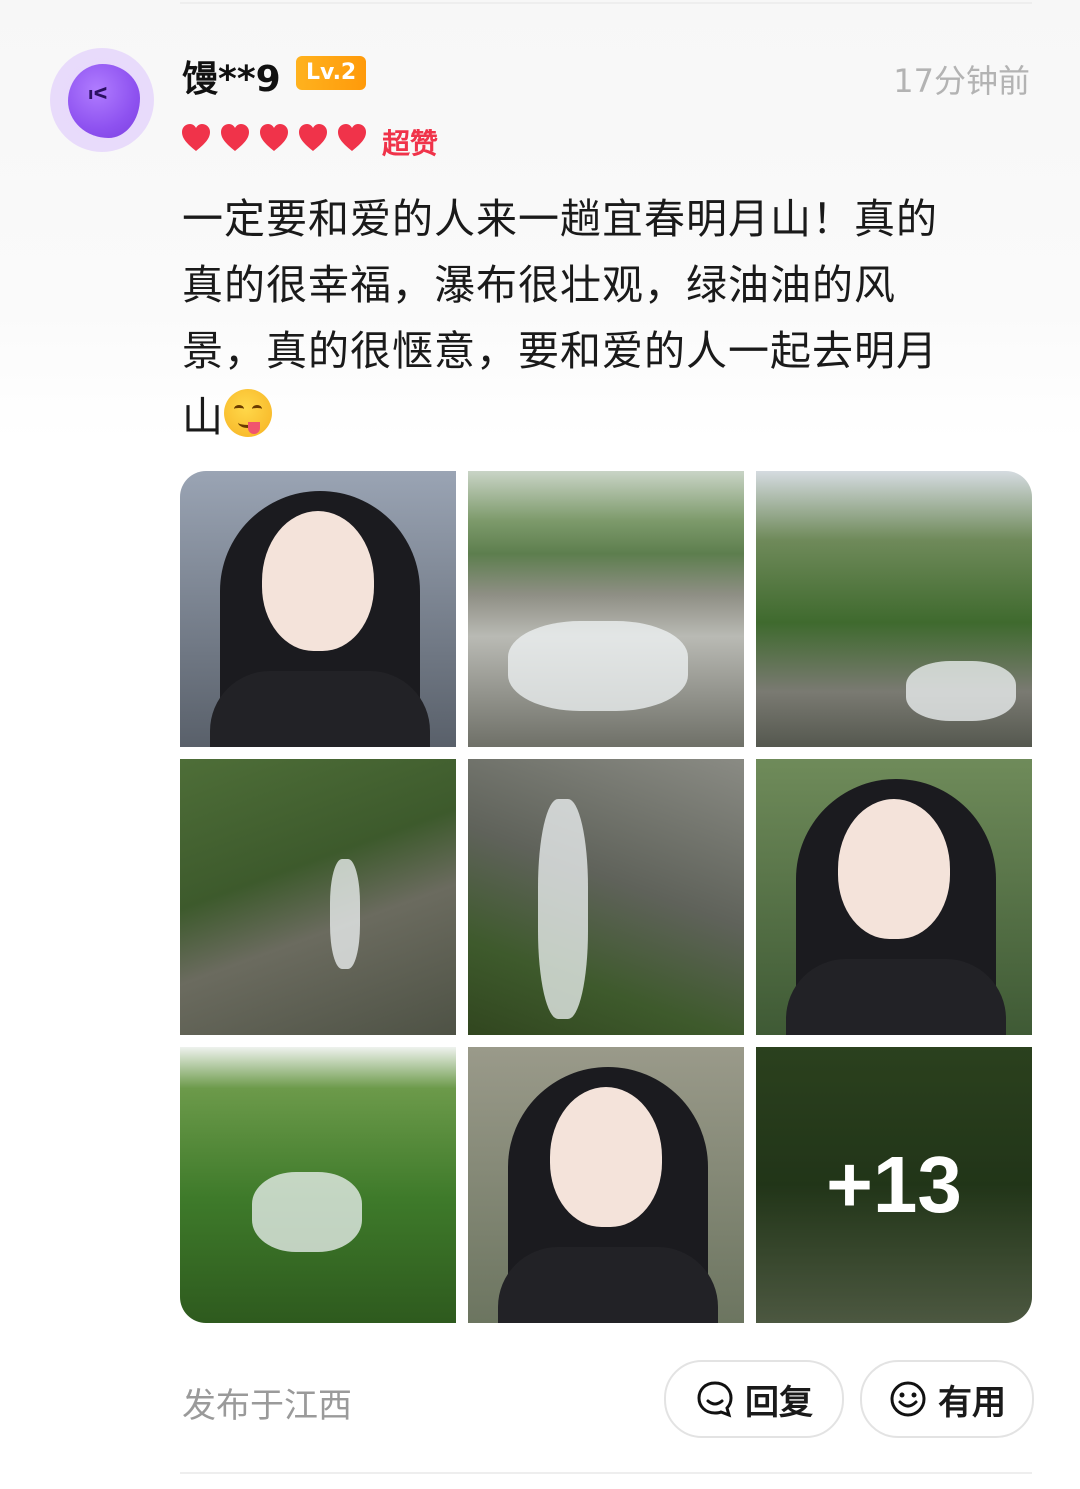 Image resolution: width=1080 pixels, height=1489 pixels. Describe the element at coordinates (779, 1402) in the screenshot. I see `reply-label: 回复` at that location.